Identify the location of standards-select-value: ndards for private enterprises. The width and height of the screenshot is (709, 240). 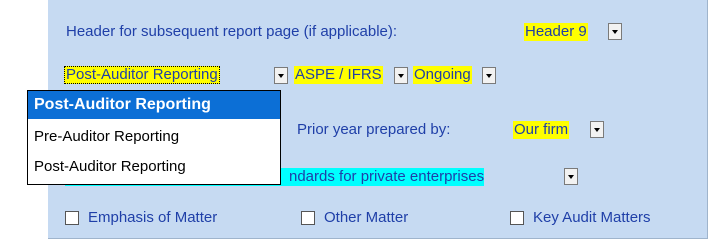
(387, 177).